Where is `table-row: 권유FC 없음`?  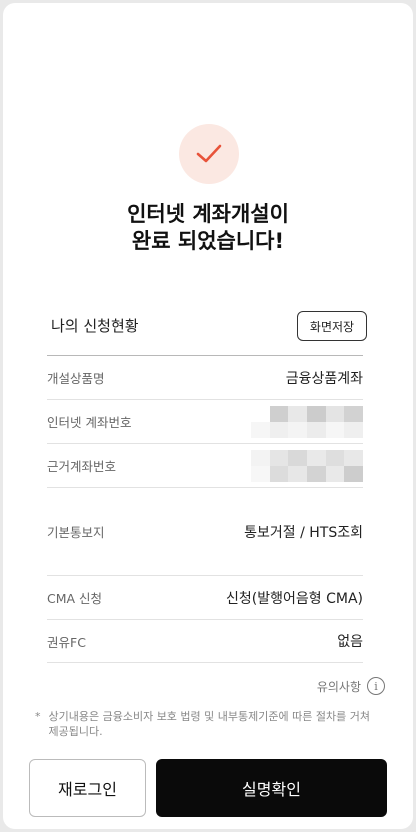
table-row: 권유FC 없음 is located at coordinates (205, 641).